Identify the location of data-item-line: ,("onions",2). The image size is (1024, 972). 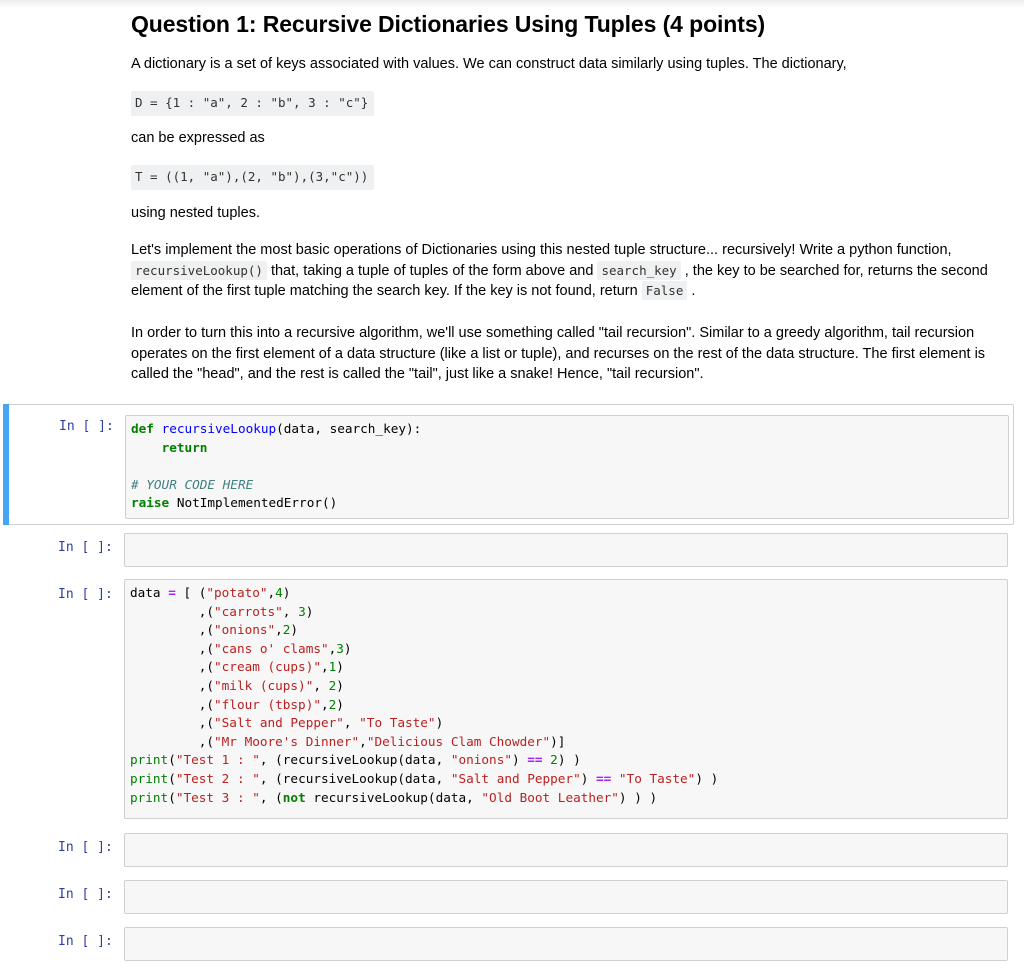
(214, 629).